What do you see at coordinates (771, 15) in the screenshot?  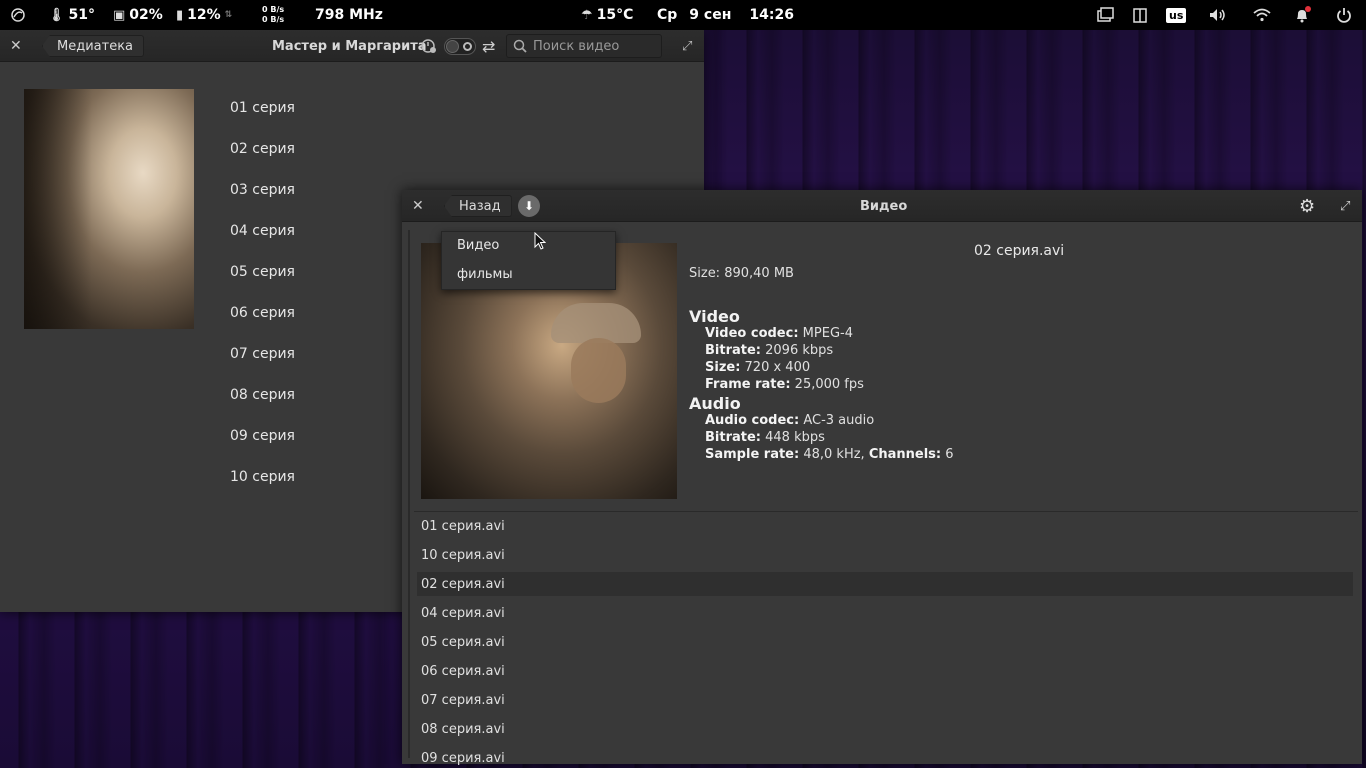 I see `clock-time: 14:26` at bounding box center [771, 15].